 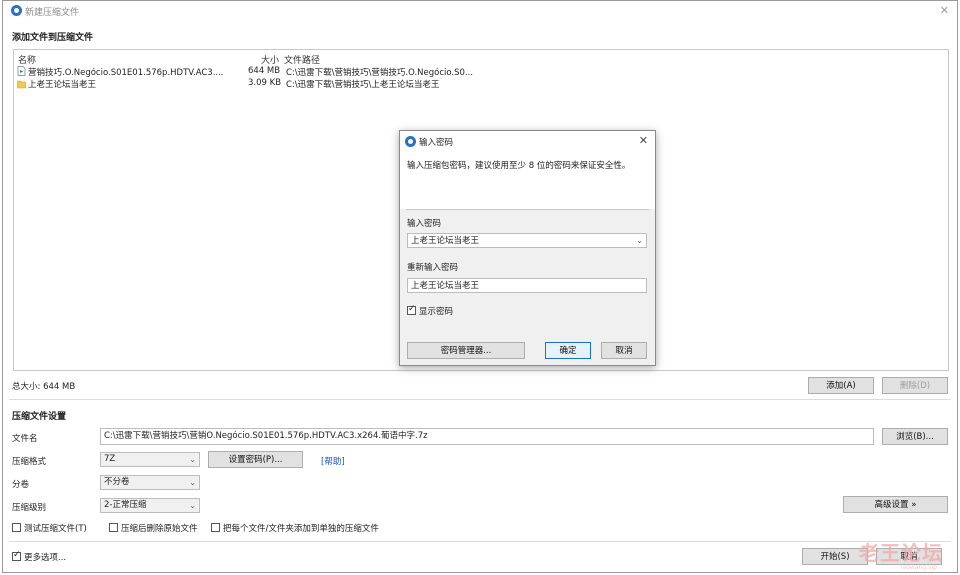 What do you see at coordinates (918, 567) in the screenshot?
I see `watermark-url: laowang.vip` at bounding box center [918, 567].